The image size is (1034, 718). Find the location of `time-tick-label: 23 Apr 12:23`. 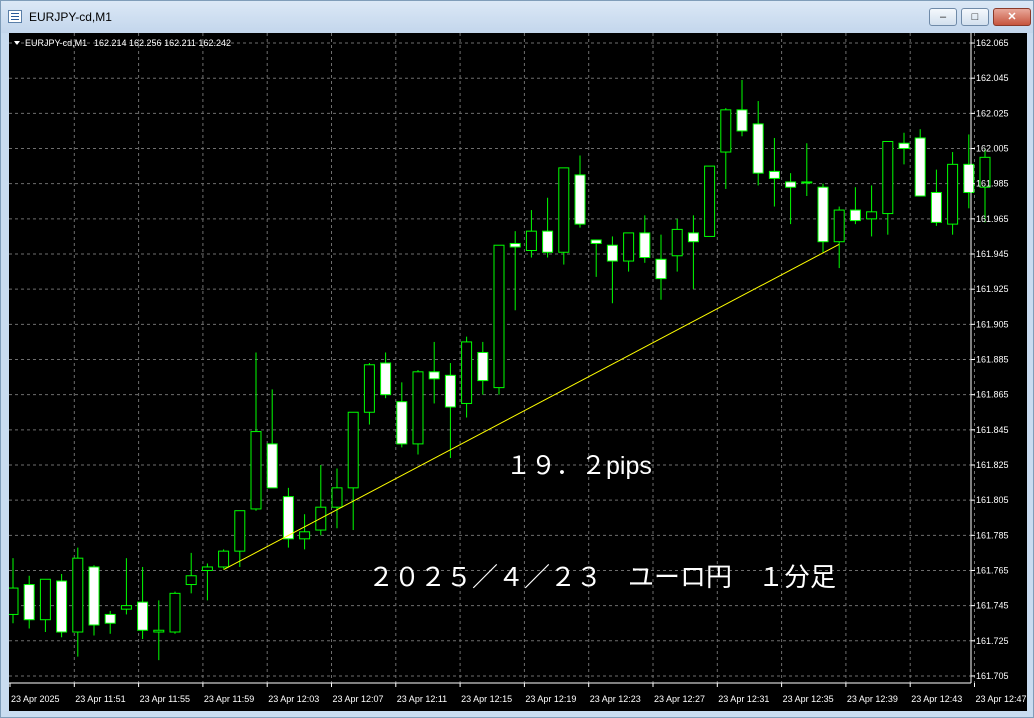

time-tick-label: 23 Apr 12:23 is located at coordinates (615, 699).